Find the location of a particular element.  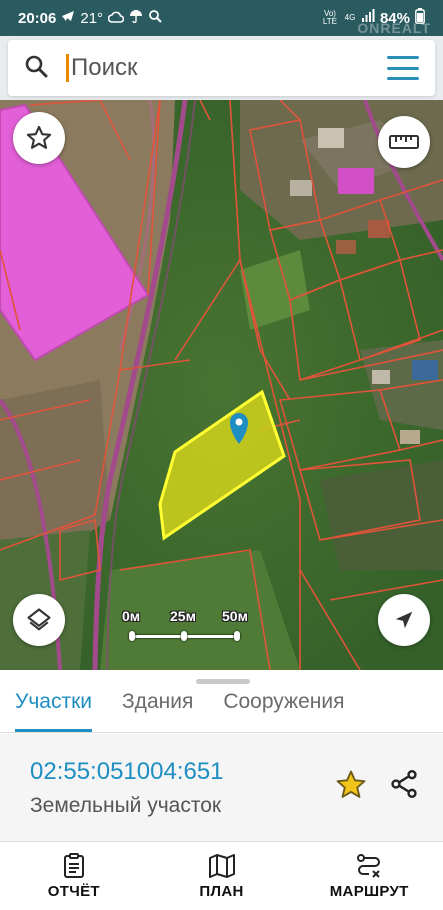

ruler-button is located at coordinates (404, 142).